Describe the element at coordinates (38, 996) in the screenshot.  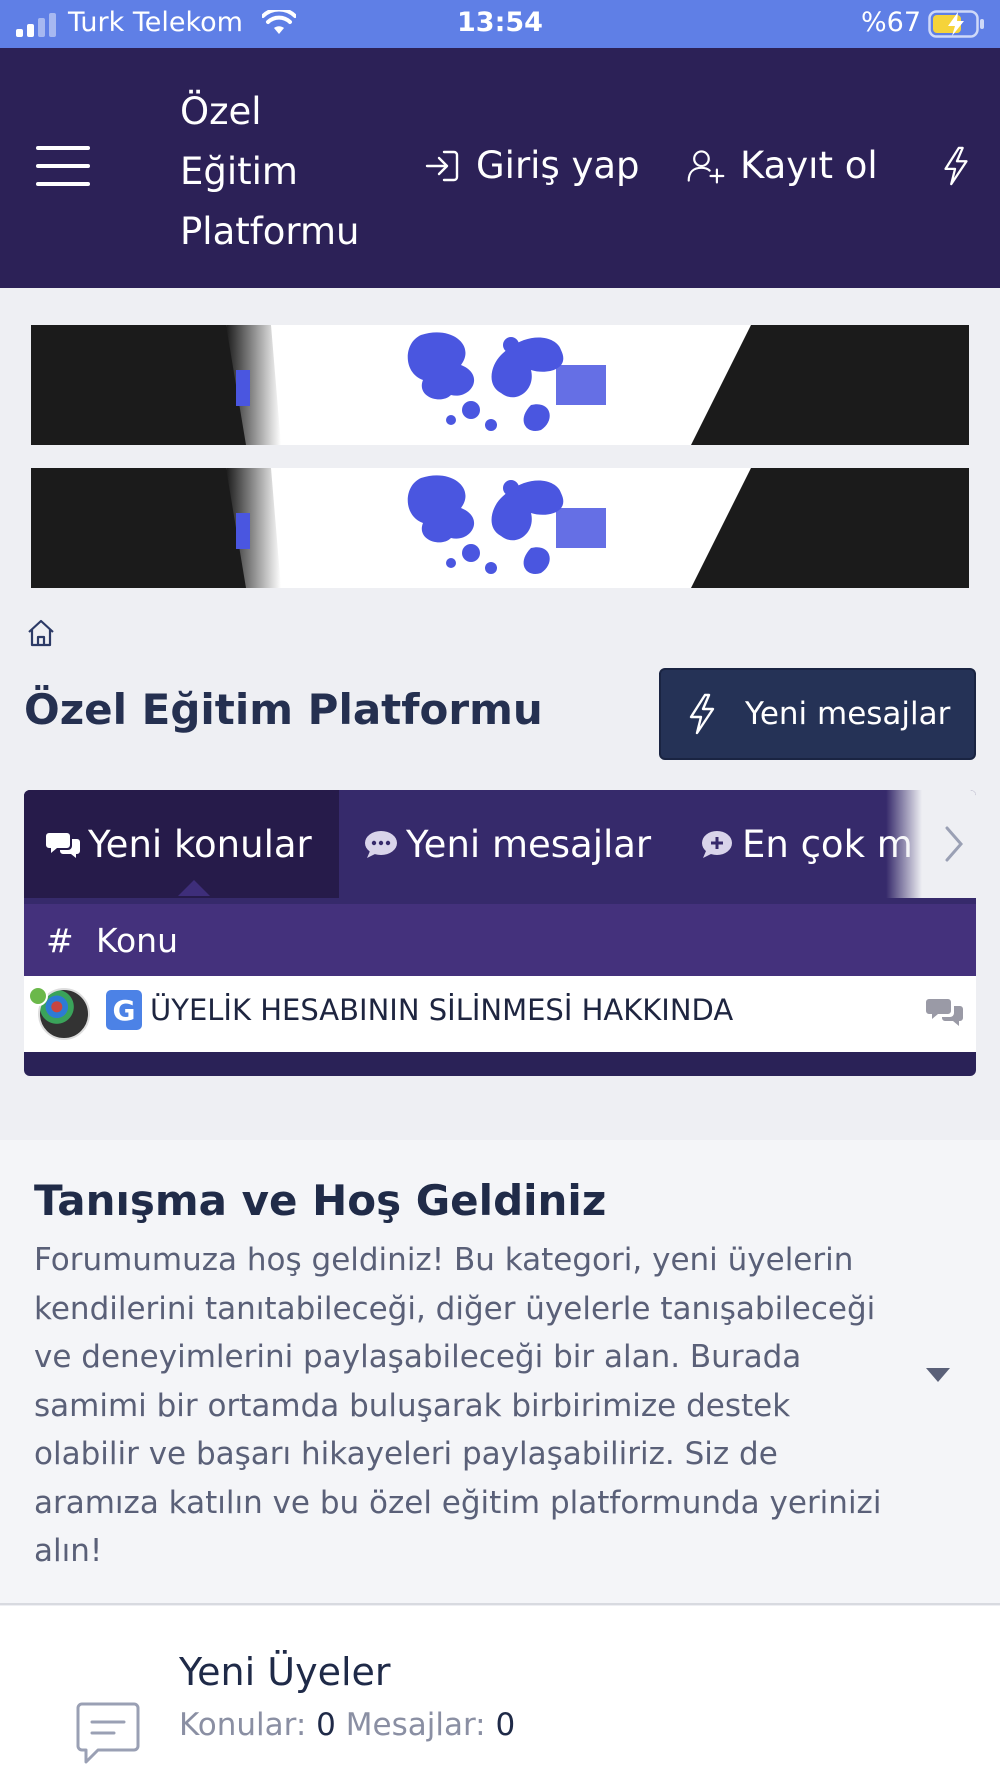
I see `online-indicator` at that location.